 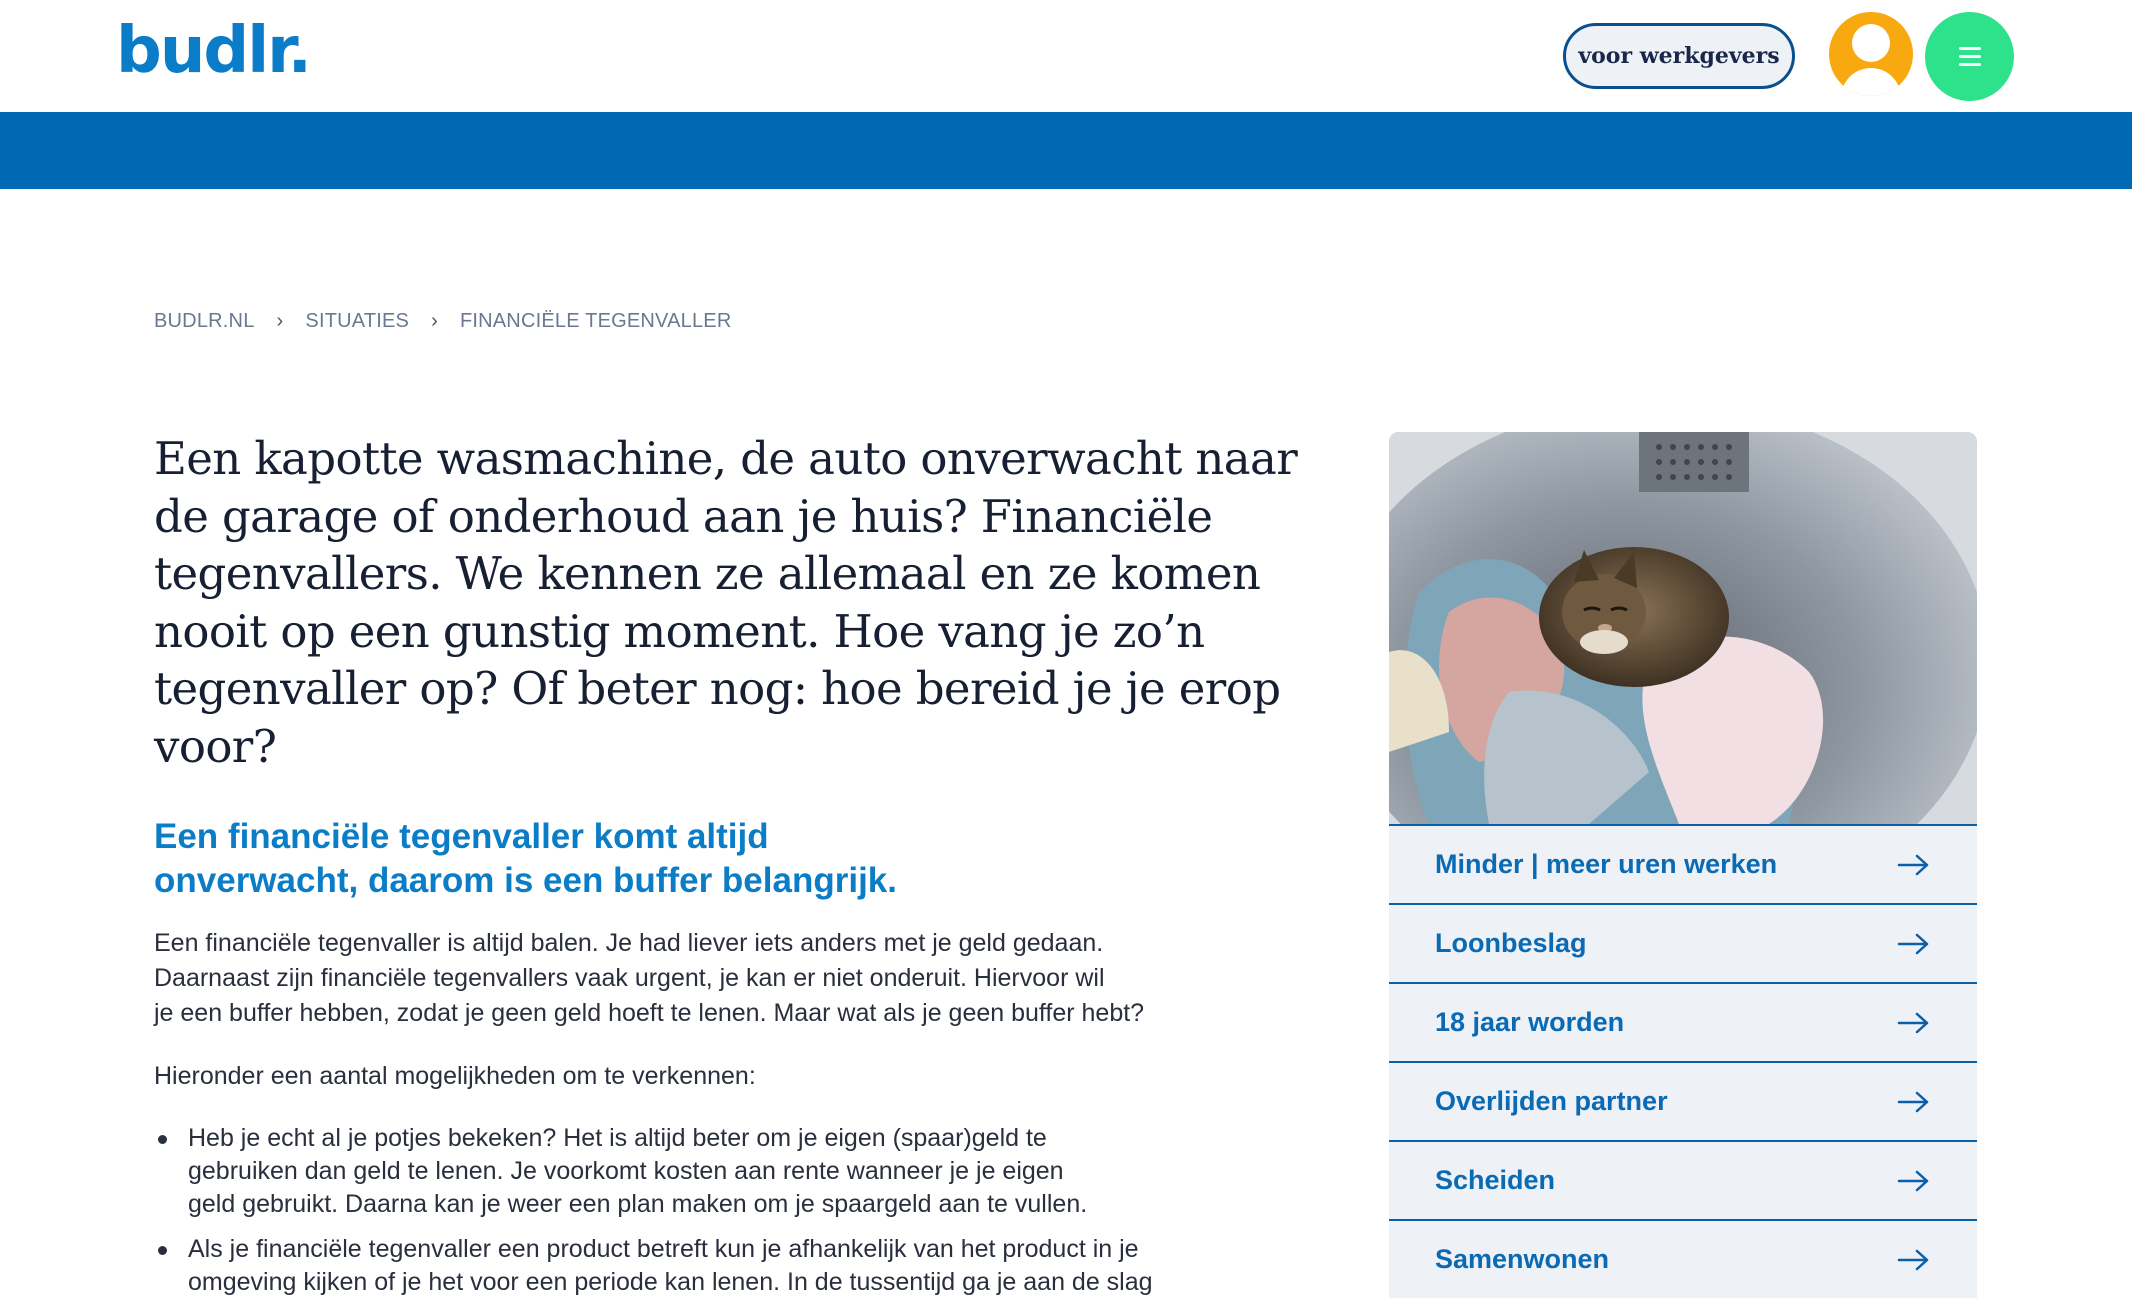 I want to click on hamburger-menu-icon, so click(x=1969, y=56).